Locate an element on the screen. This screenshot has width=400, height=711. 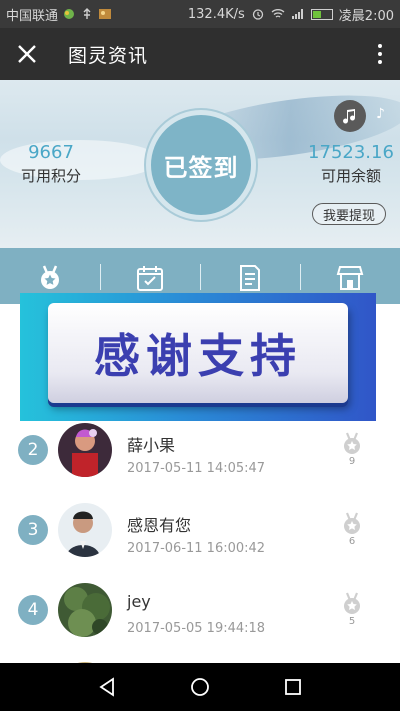
rank-time: 2017-05-05 19:44:18 is located at coordinates (196, 628).